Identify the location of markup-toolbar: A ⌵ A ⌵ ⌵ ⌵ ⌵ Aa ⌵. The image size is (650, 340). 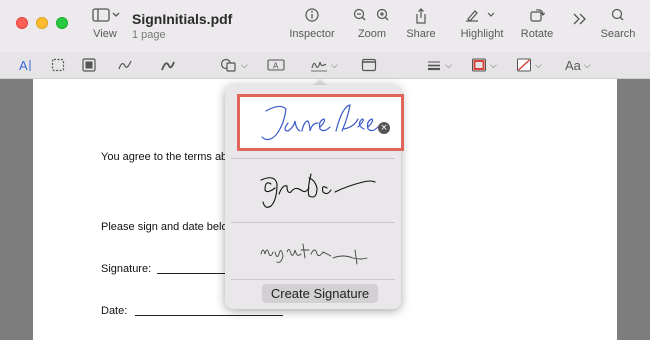
(325, 65).